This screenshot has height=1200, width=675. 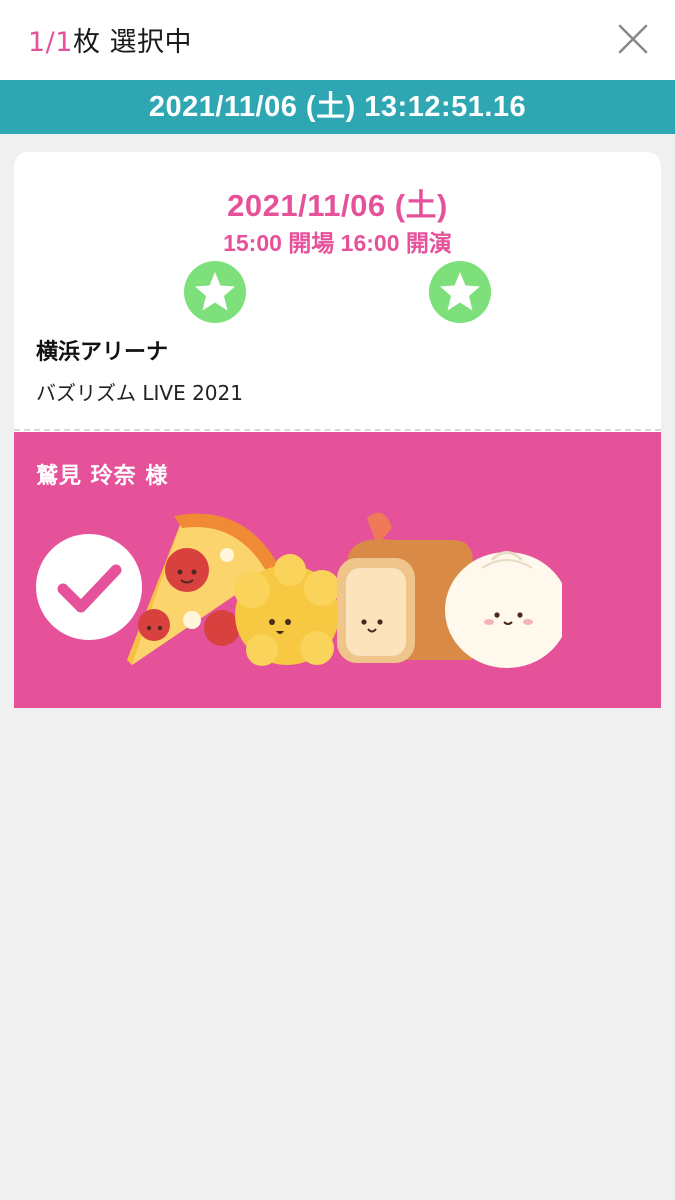 I want to click on close-button, so click(x=633, y=39).